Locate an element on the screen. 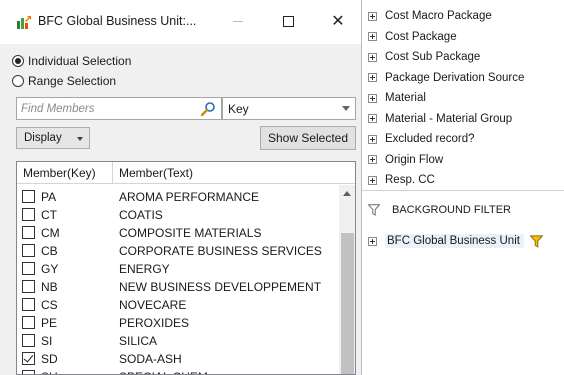 The height and width of the screenshot is (375, 564). column-header-text: Member(Text) is located at coordinates (226, 173).